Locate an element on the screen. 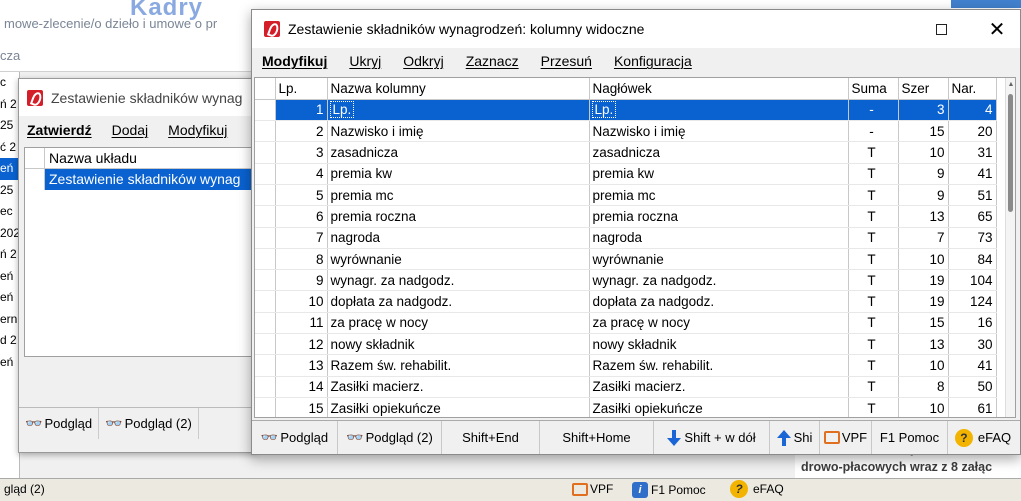 This screenshot has height=501, width=1021. table-row: 14 Zasiłki macierz. Zasiłki macierz. T 8 50 is located at coordinates (626, 387).